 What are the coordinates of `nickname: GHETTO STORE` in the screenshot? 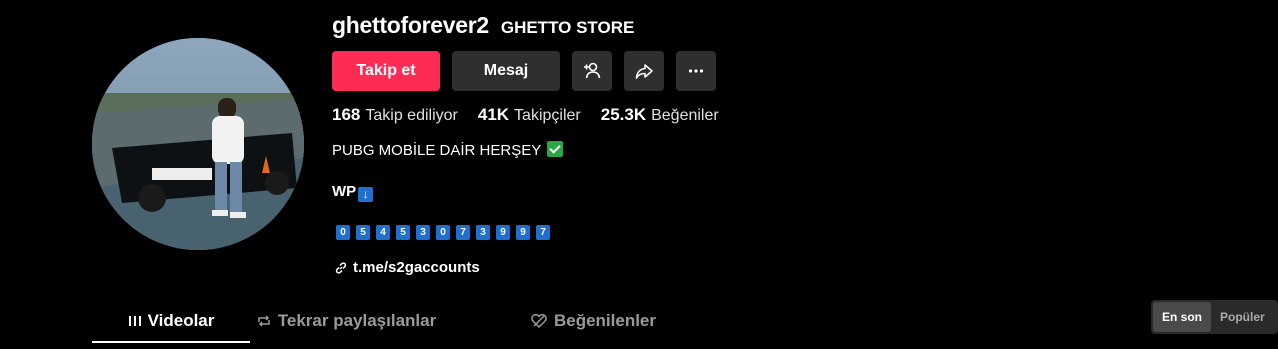 It's located at (567, 27).